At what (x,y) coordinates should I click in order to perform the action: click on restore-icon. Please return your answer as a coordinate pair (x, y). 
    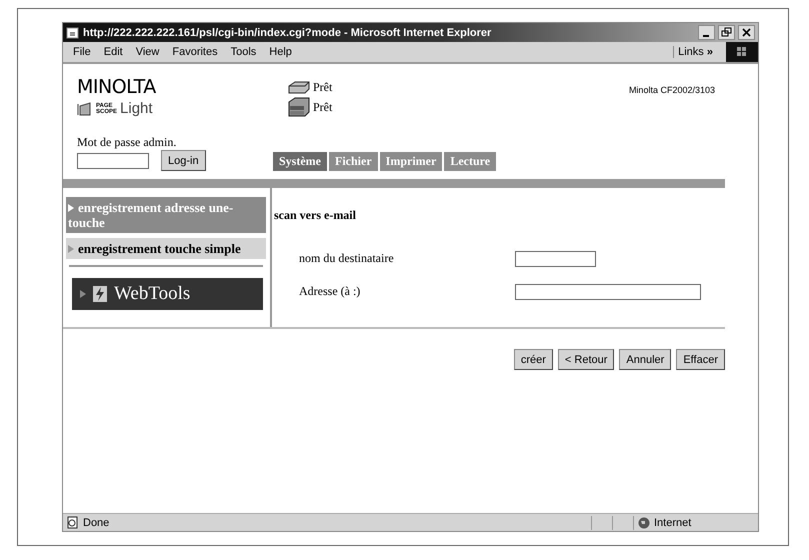
    Looking at the image, I should click on (726, 32).